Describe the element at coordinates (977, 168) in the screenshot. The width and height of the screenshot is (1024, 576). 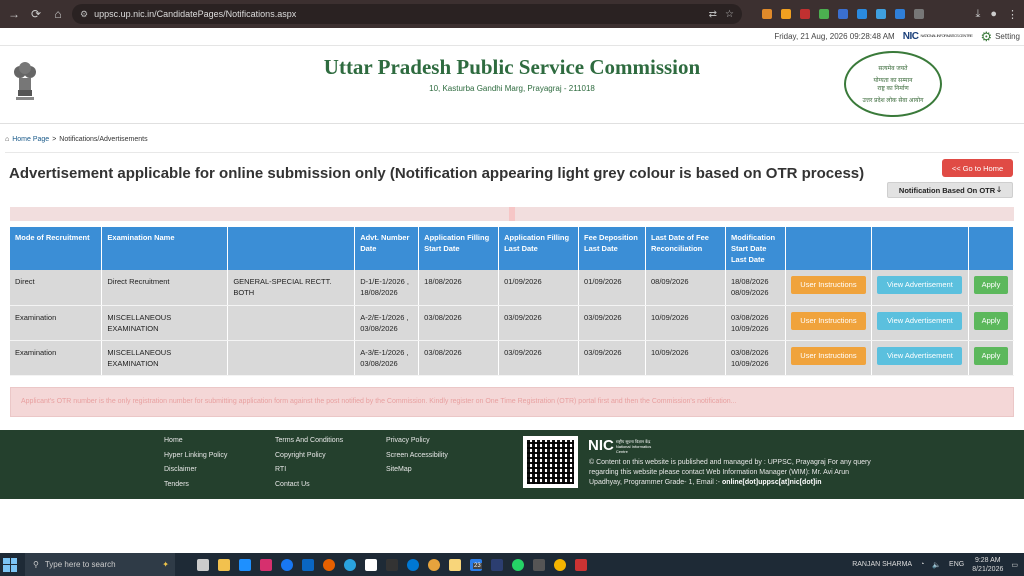
I see `go-to-home-button: << Go to Home` at that location.